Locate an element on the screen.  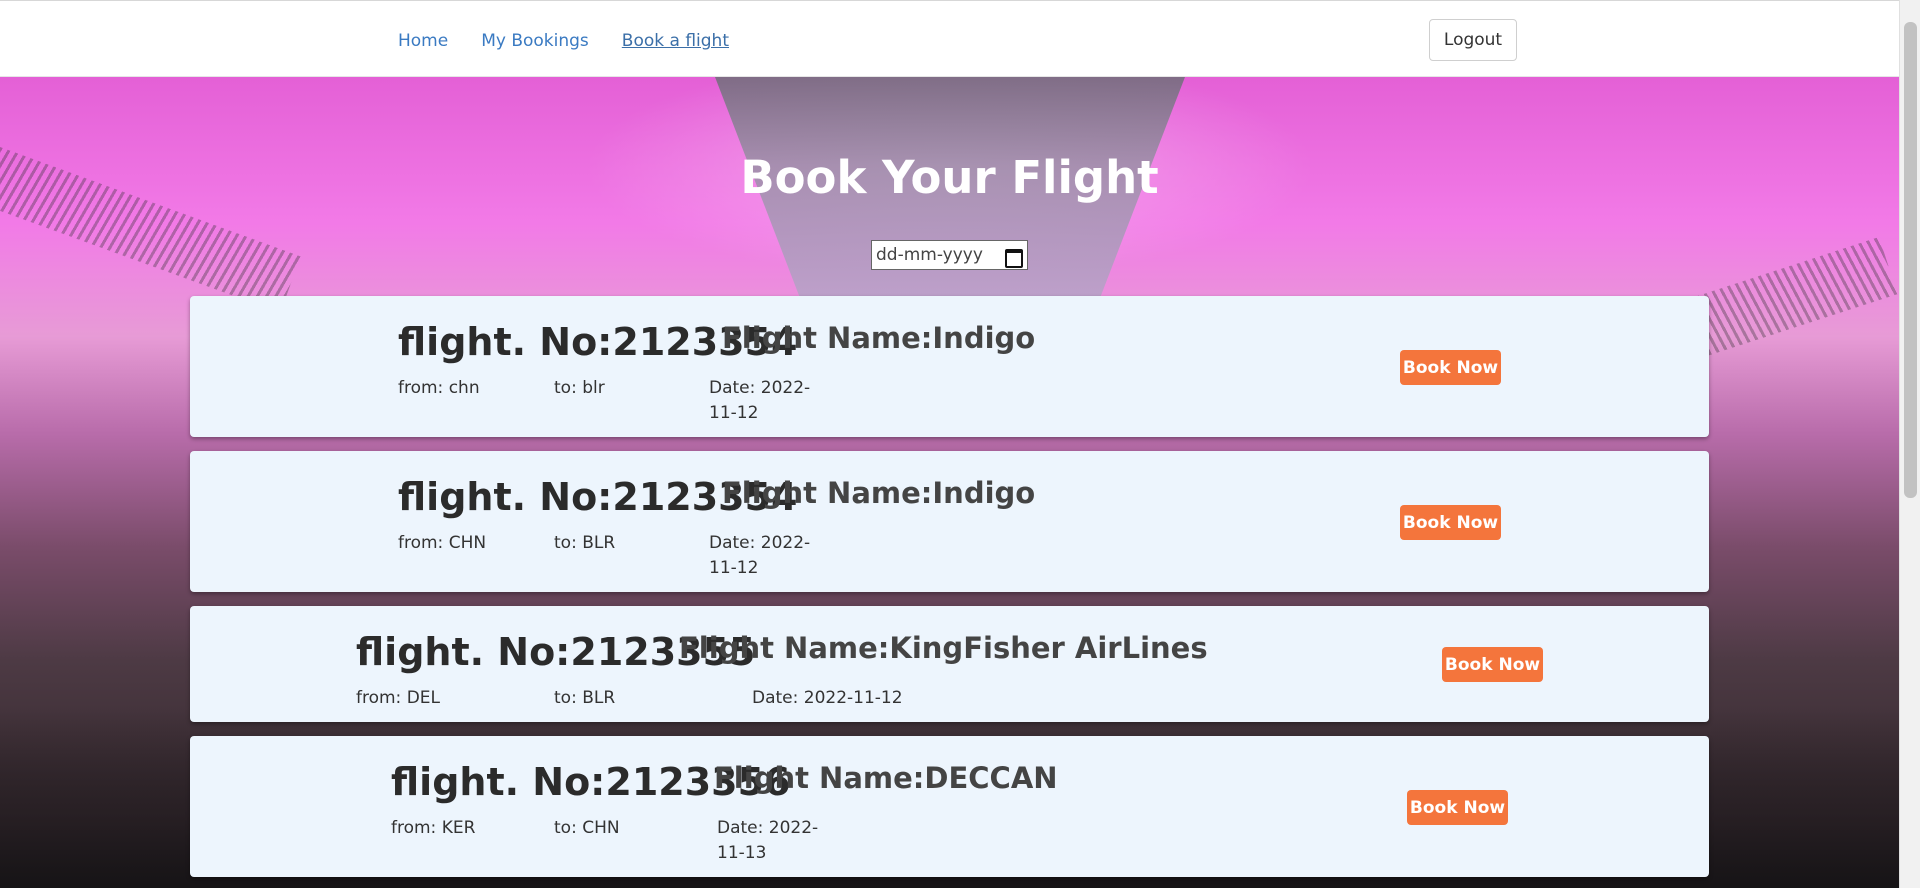
flight-to: to: CHN is located at coordinates (587, 828).